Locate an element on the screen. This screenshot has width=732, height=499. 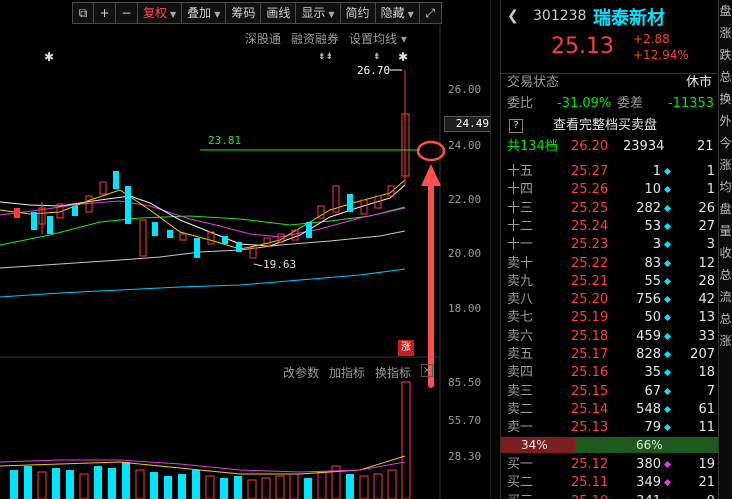
change-params-link: 改参数 is located at coordinates (301, 372).